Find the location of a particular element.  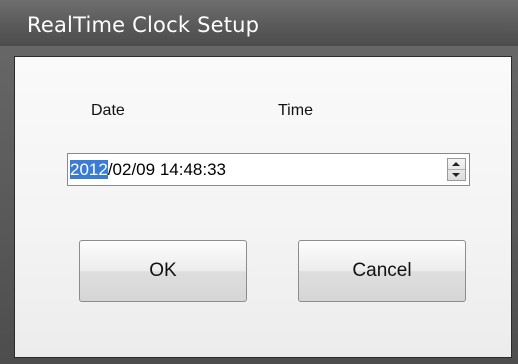

ok-button: OK is located at coordinates (163, 271).